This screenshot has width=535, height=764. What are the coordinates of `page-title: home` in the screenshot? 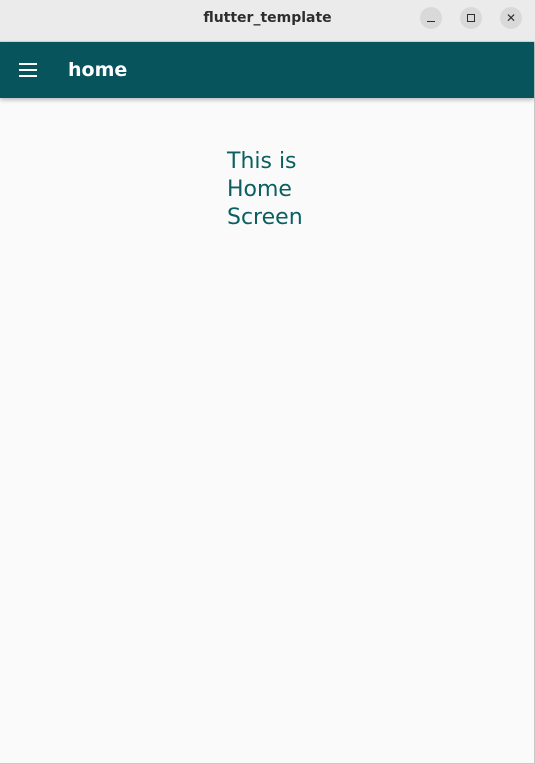 It's located at (98, 70).